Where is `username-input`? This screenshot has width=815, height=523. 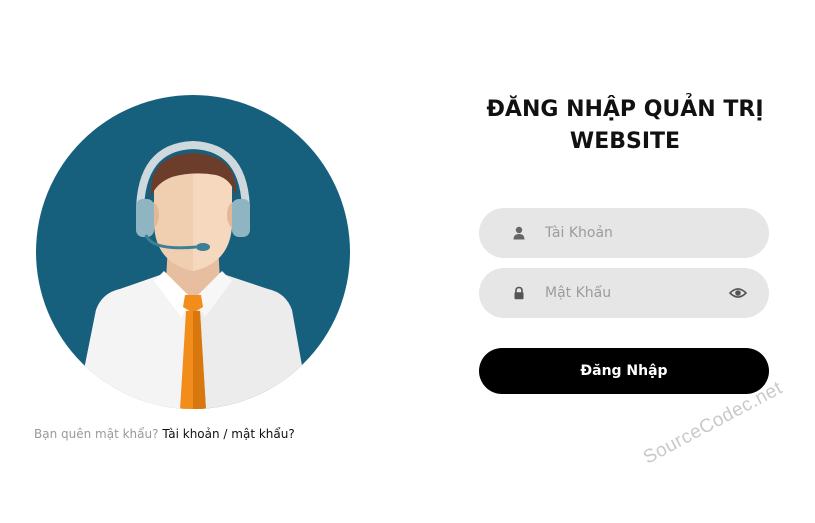 username-input is located at coordinates (635, 233).